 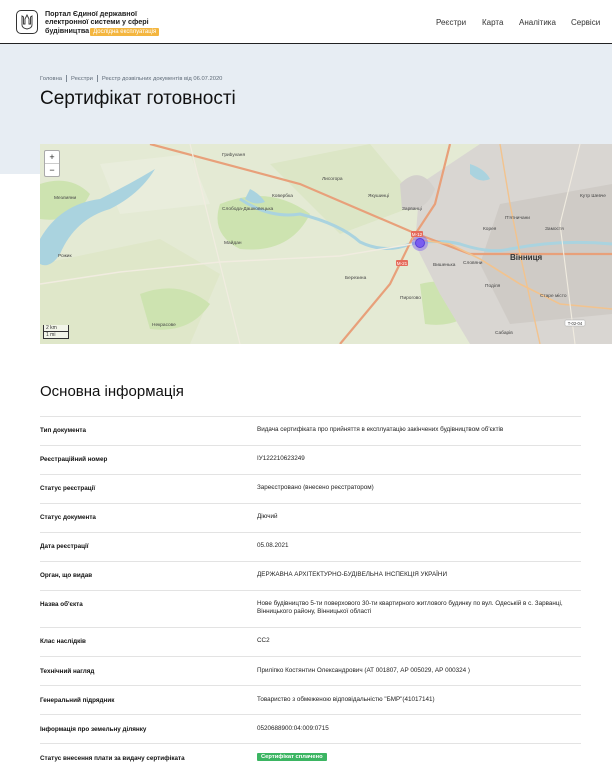 What do you see at coordinates (575, 323) in the screenshot?
I see `road-label-t0204: T-02-04` at bounding box center [575, 323].